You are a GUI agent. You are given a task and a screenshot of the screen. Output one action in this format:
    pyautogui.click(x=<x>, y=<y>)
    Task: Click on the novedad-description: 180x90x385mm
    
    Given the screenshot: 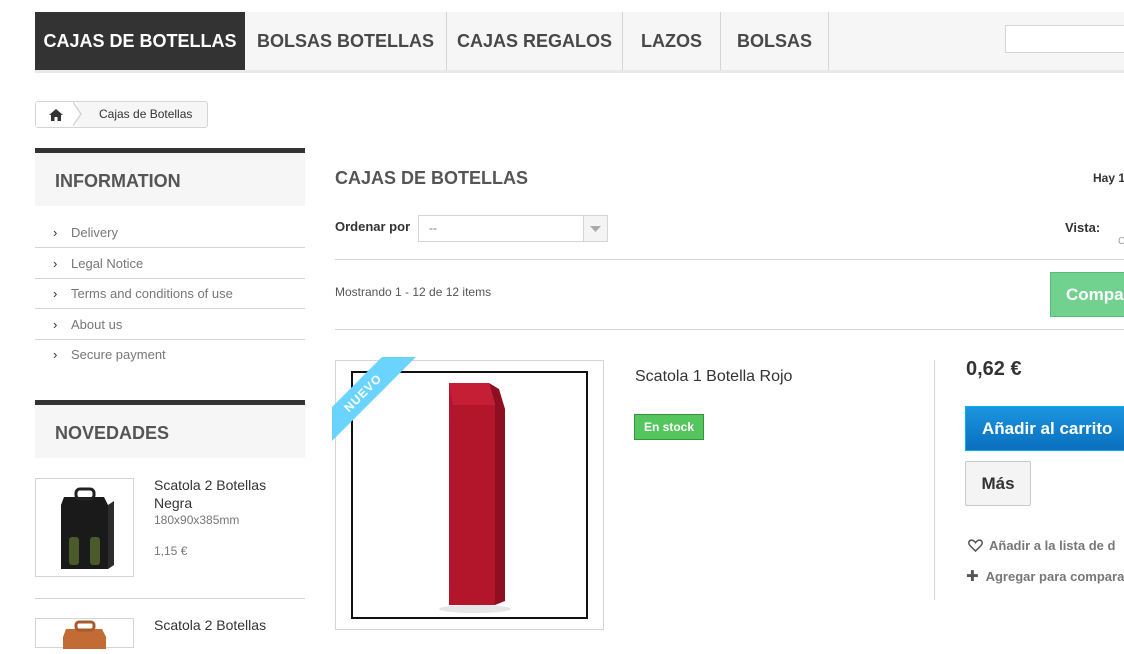 What is the action you would take?
    pyautogui.click(x=197, y=520)
    